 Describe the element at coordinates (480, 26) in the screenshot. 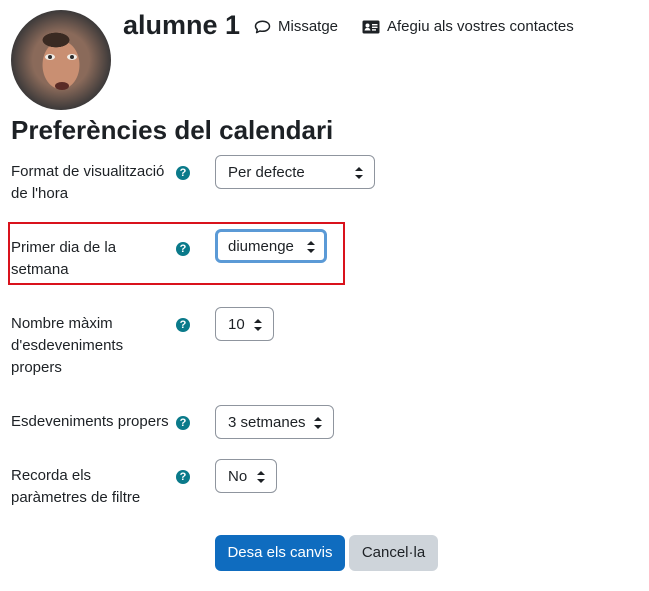

I see `add-contact-label: Afegiu als vostres contactes` at that location.